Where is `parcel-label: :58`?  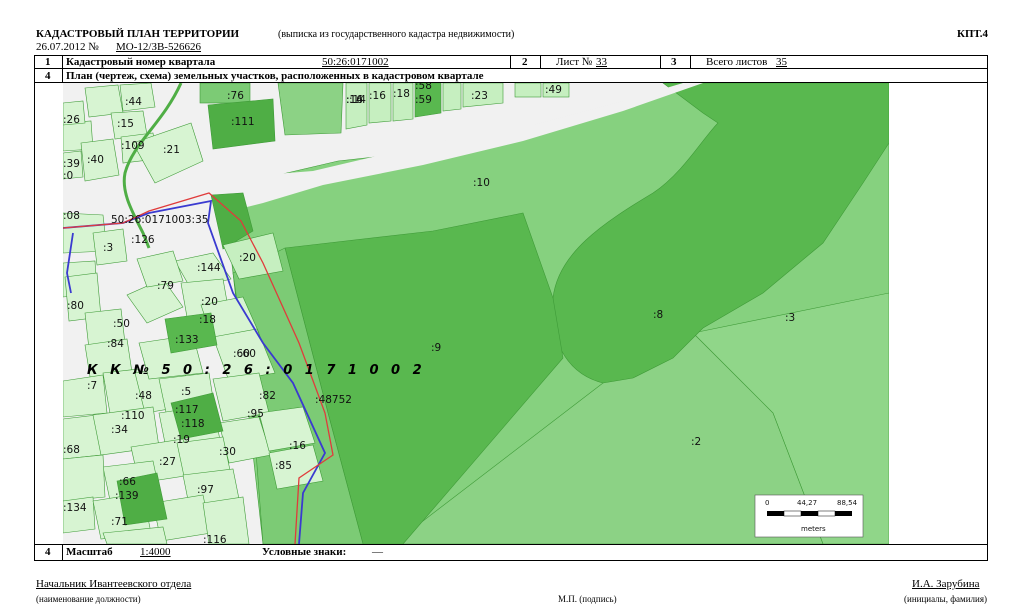 parcel-label: :58 is located at coordinates (423, 87).